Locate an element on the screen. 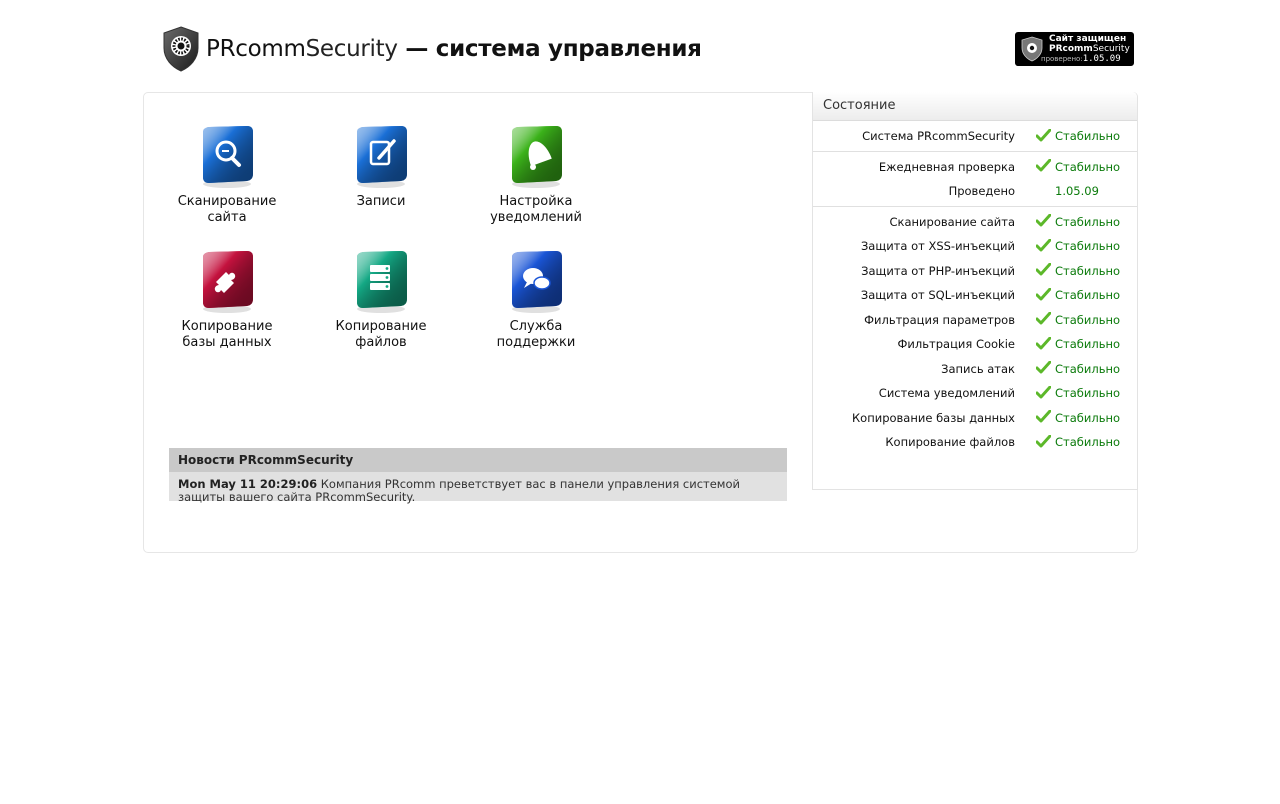 The width and height of the screenshot is (1280, 804). tile-bell: Настройка уведомлений is located at coordinates (536, 175).